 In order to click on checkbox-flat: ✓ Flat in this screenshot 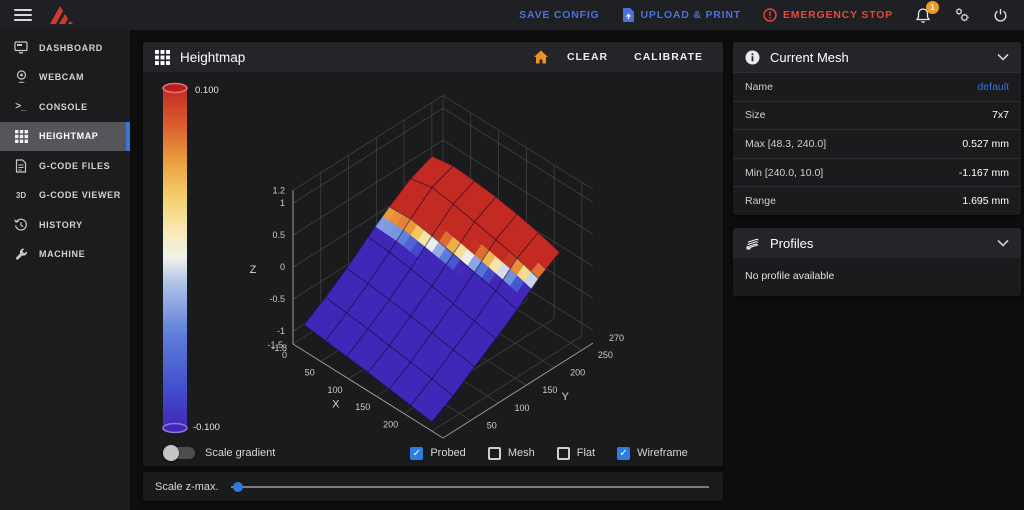, I will do `click(576, 453)`.